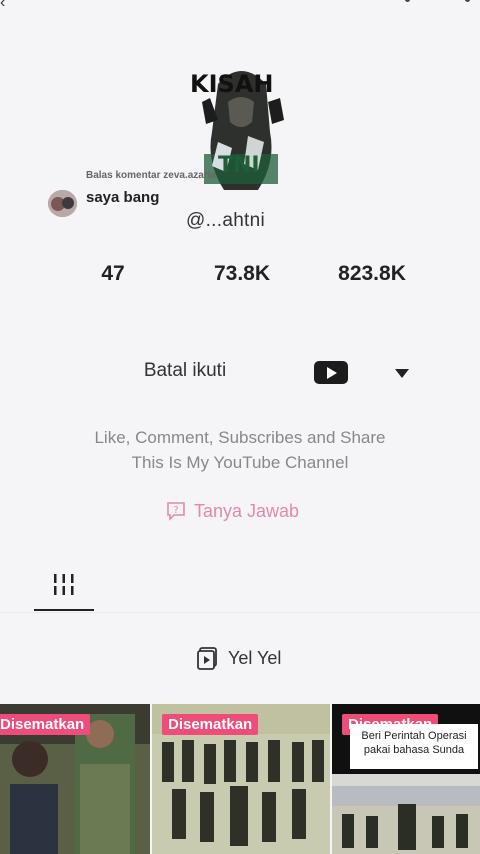 Image resolution: width=480 pixels, height=854 pixels. I want to click on qa-label: Tanya Jawab, so click(247, 510).